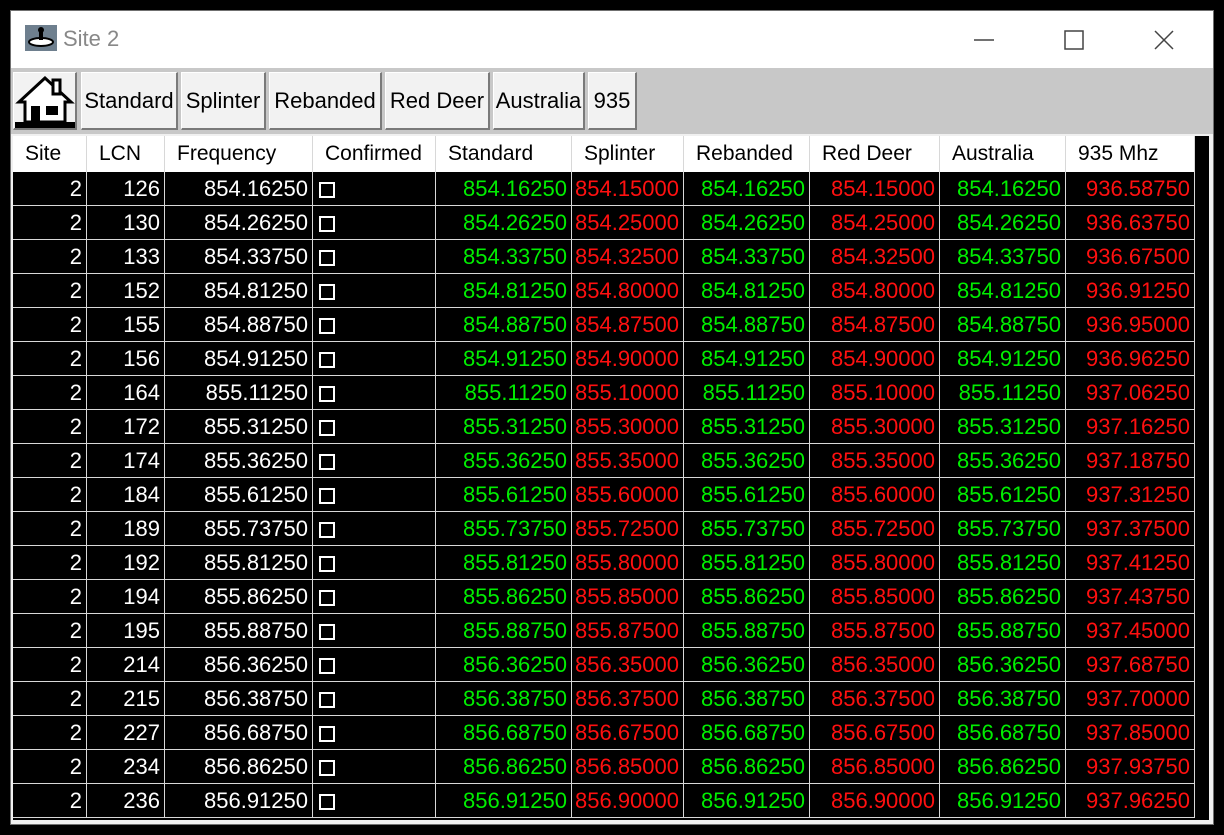 The width and height of the screenshot is (1224, 835). Describe the element at coordinates (1003, 291) in the screenshot. I see `cell-australia: 854.81250` at that location.